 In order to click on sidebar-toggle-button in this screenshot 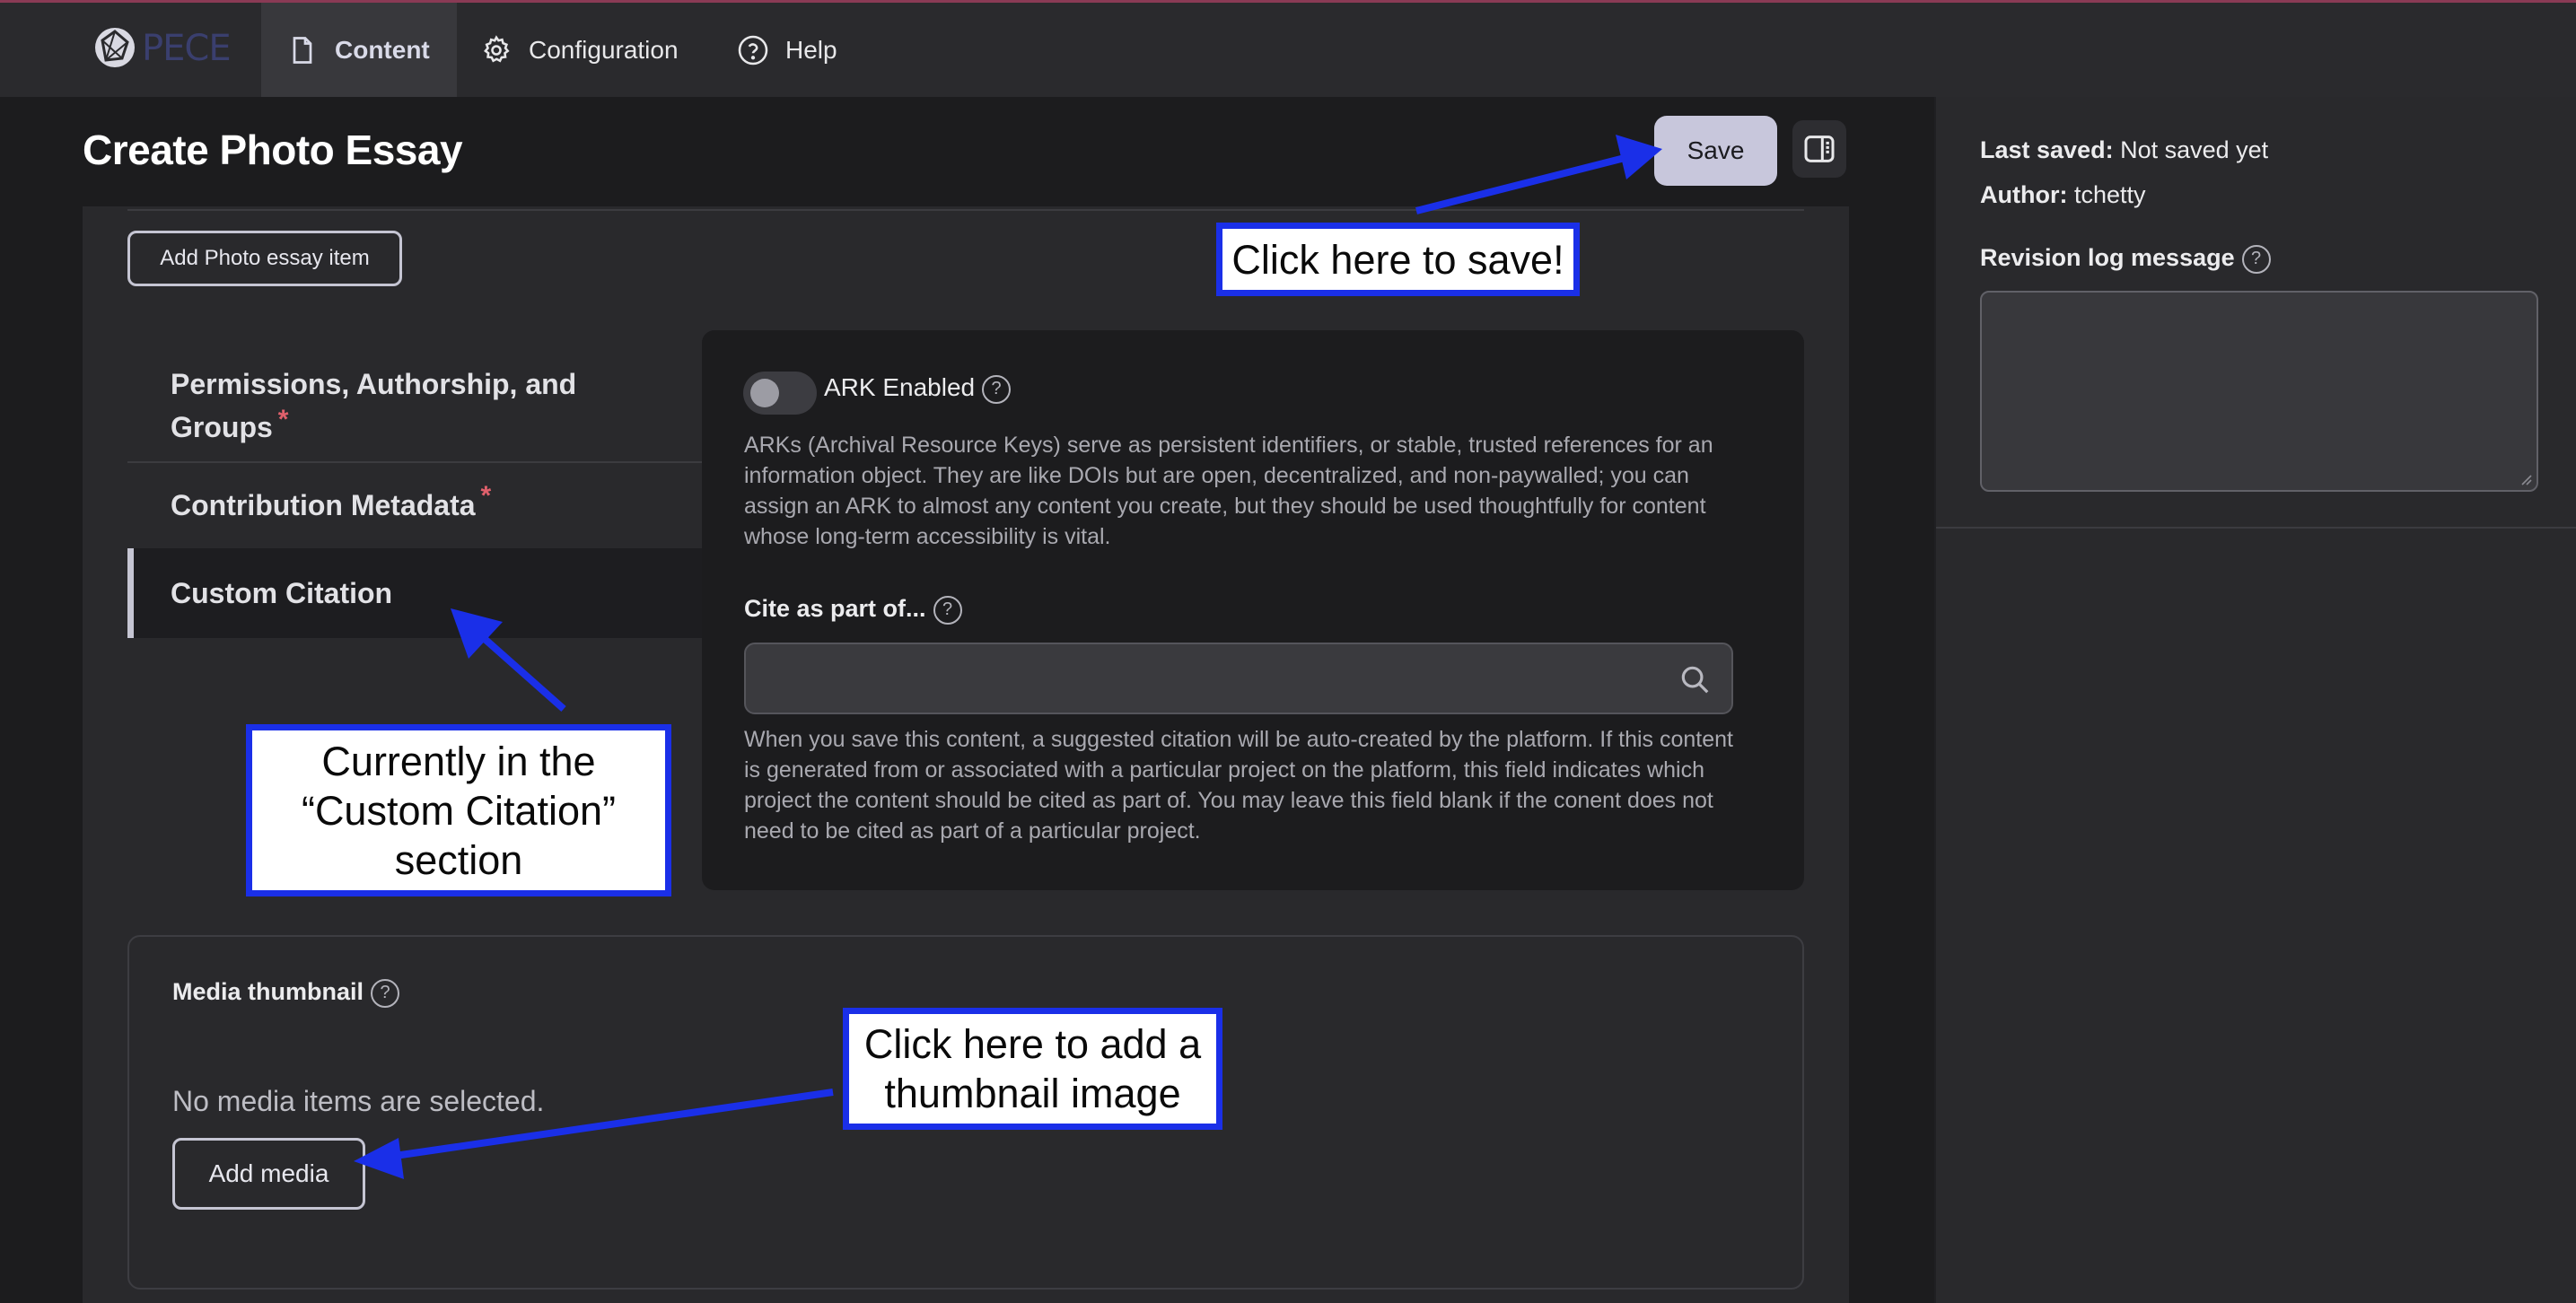, I will do `click(1819, 149)`.